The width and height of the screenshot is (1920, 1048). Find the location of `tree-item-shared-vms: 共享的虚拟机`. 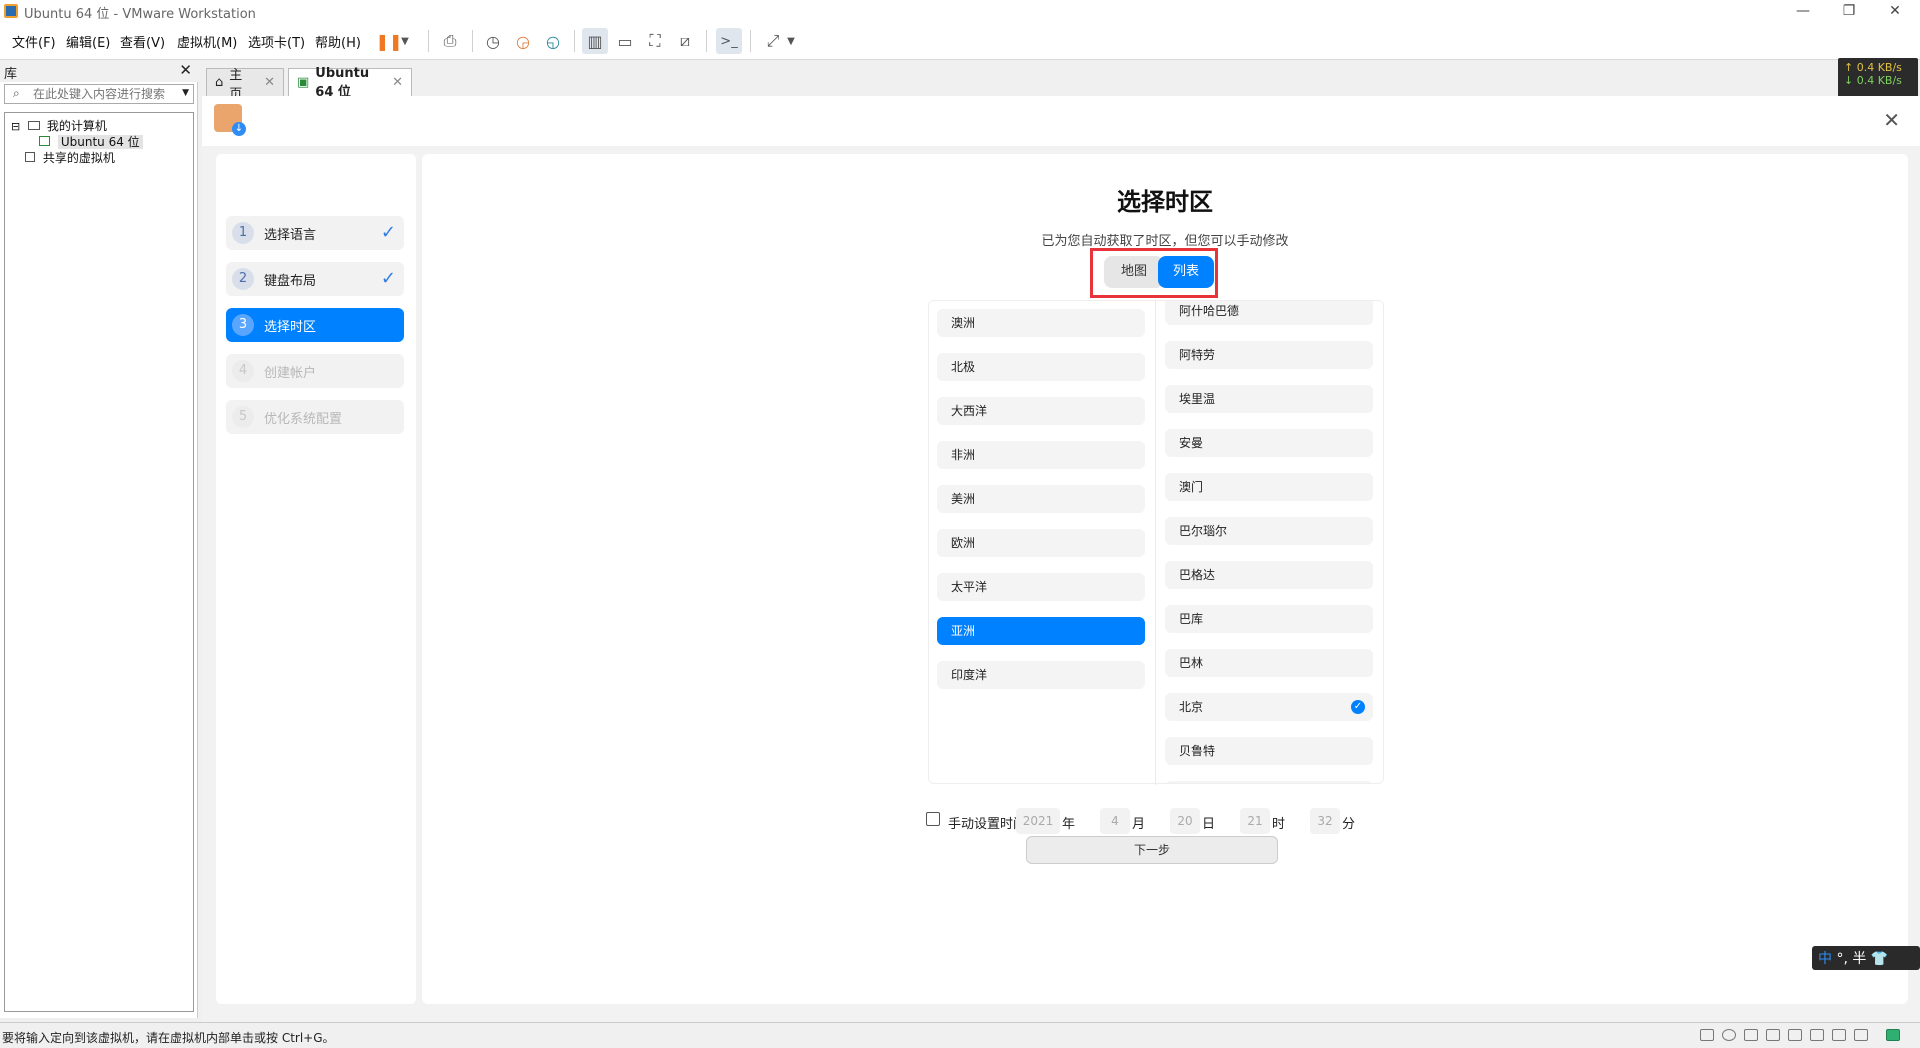

tree-item-shared-vms: 共享的虚拟机 is located at coordinates (70, 157).